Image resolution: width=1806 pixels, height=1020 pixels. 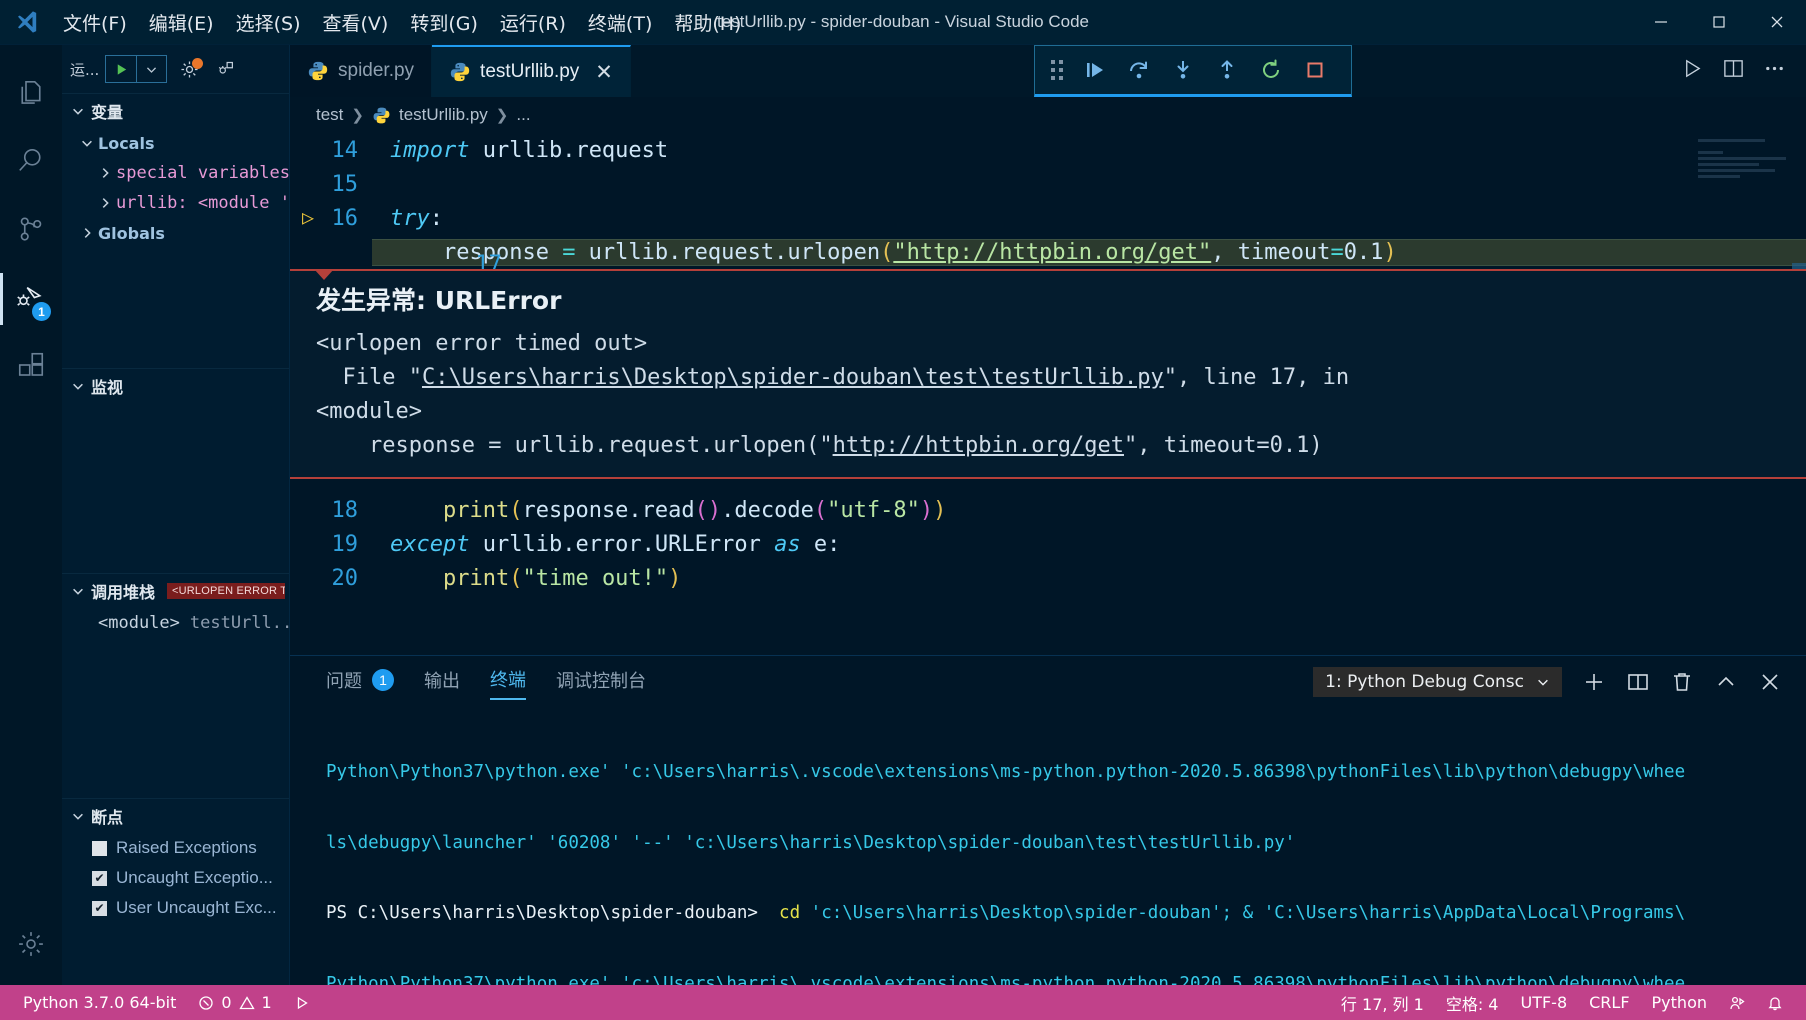 What do you see at coordinates (175, 143) in the screenshot?
I see `variables-scope-locals: Locals` at bounding box center [175, 143].